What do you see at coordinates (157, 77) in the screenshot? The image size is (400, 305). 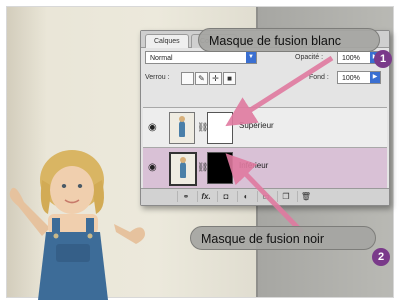 I see `lock-label: Verrou :` at bounding box center [157, 77].